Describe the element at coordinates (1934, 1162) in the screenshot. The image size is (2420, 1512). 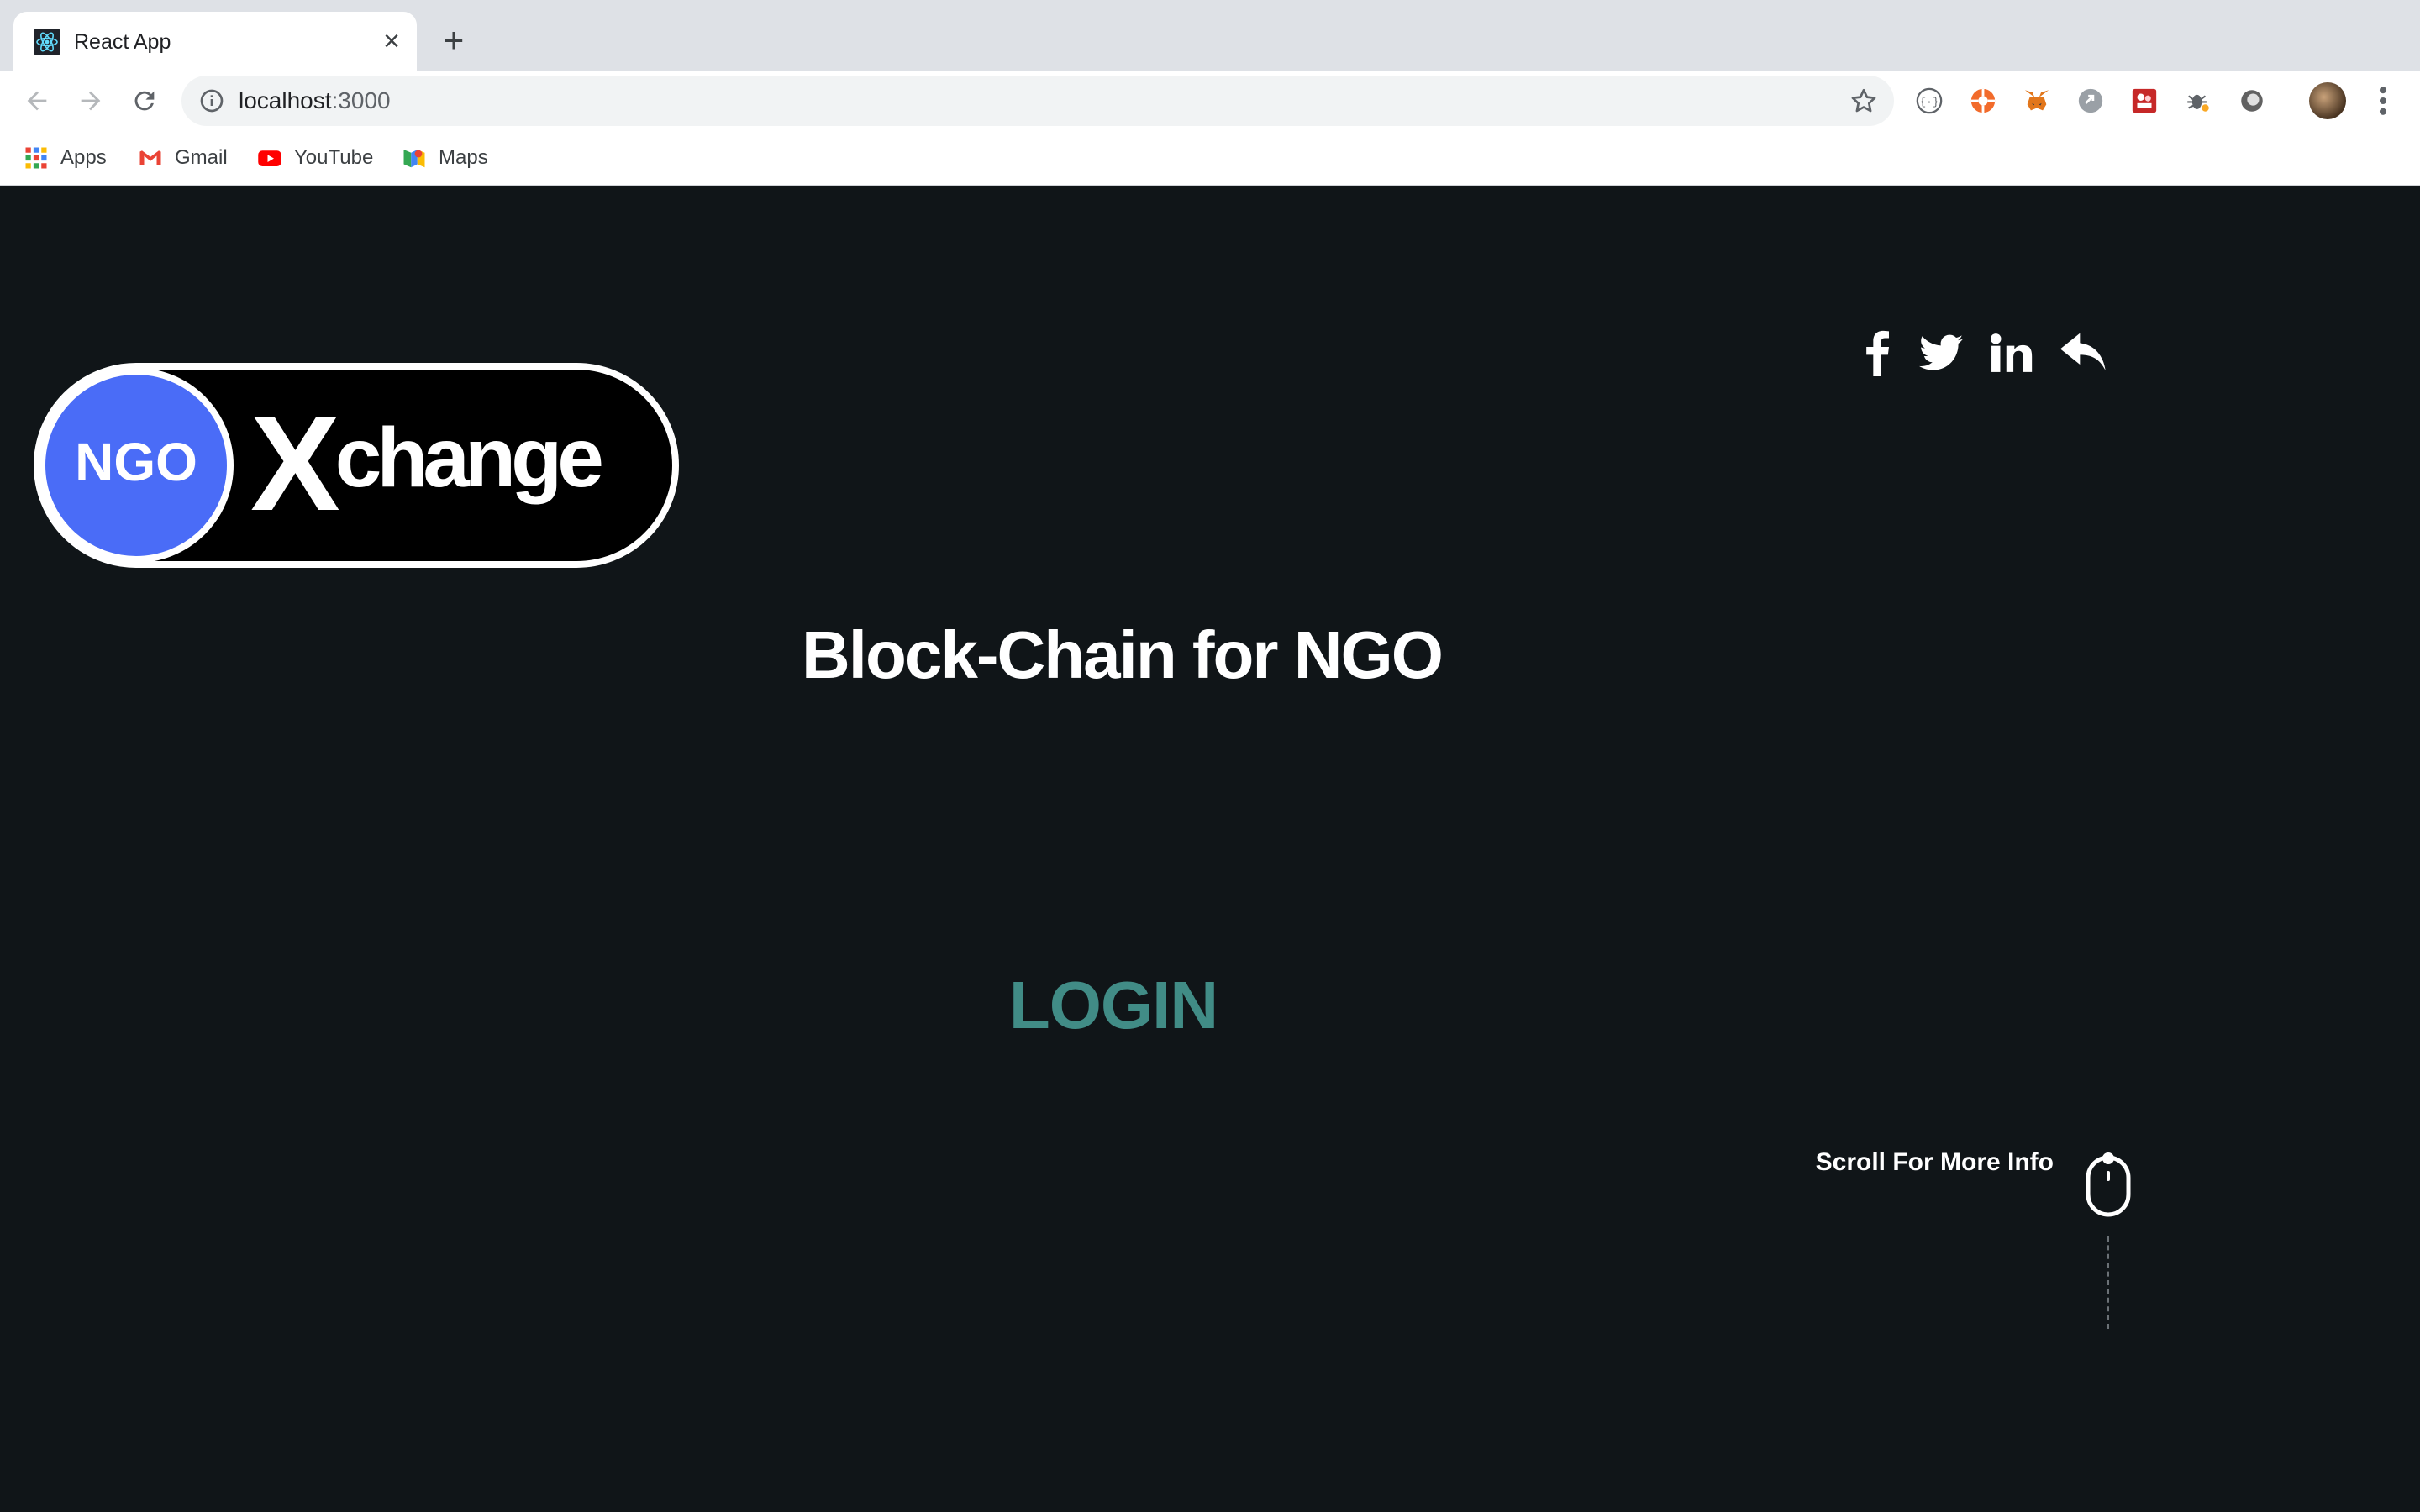
I see `scroll-hint-label: Scroll For More Info` at that location.